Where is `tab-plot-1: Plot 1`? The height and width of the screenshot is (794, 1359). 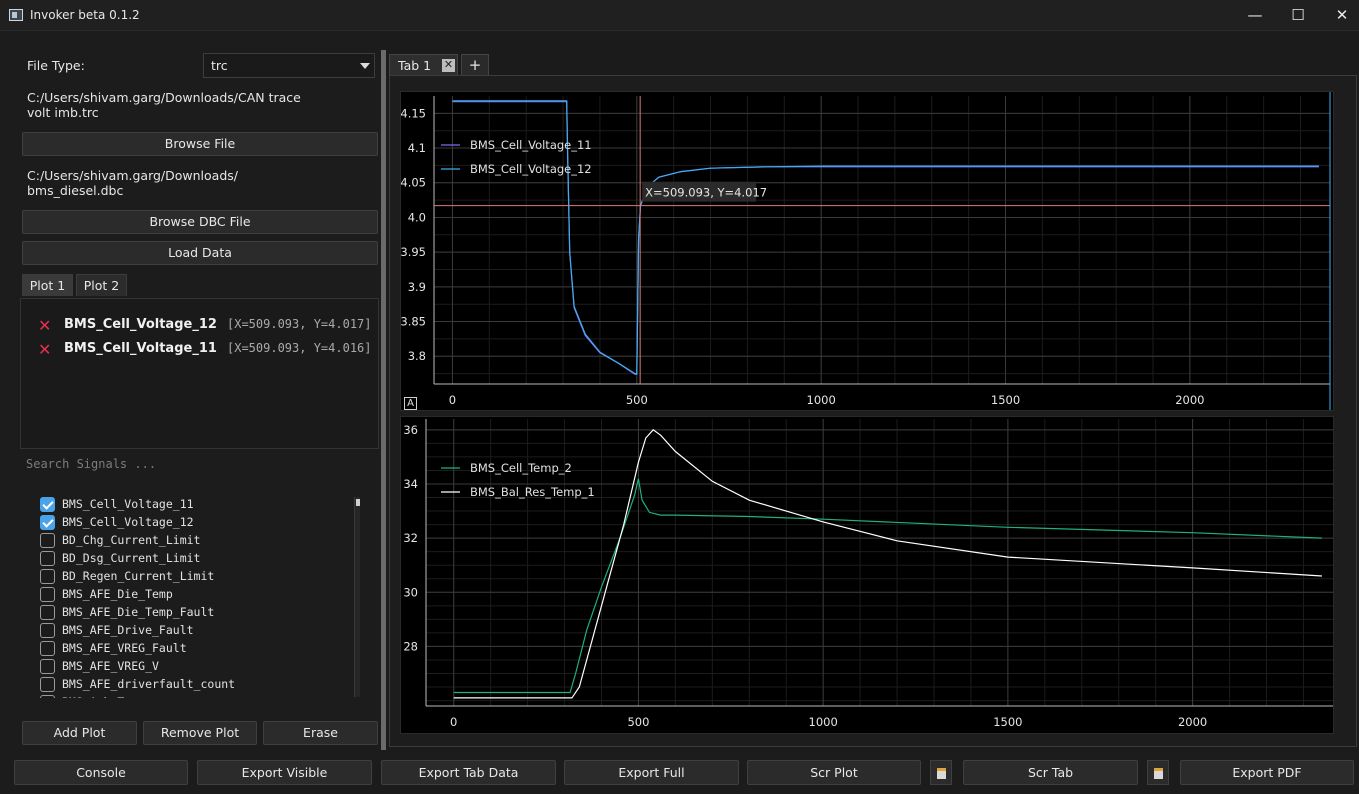 tab-plot-1: Plot 1 is located at coordinates (47, 285).